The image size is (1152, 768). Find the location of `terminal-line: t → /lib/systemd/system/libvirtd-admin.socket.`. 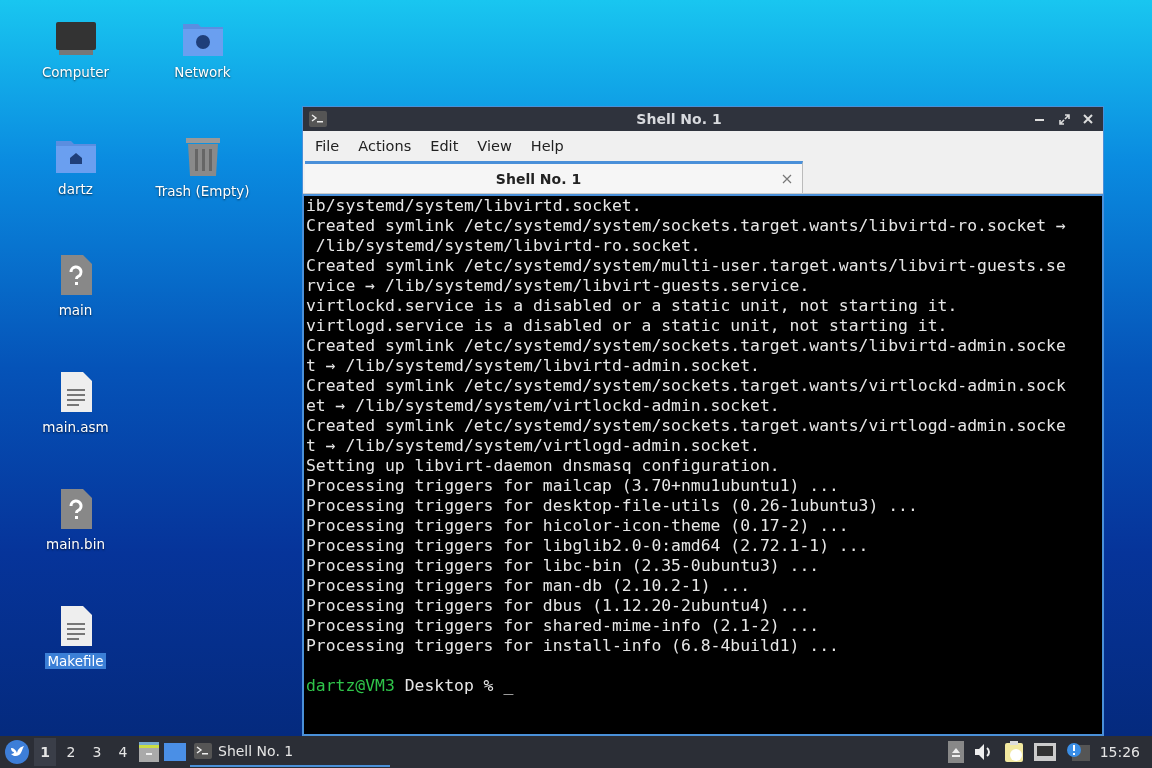

terminal-line: t → /lib/systemd/system/libvirtd-admin.socket. is located at coordinates (533, 366).